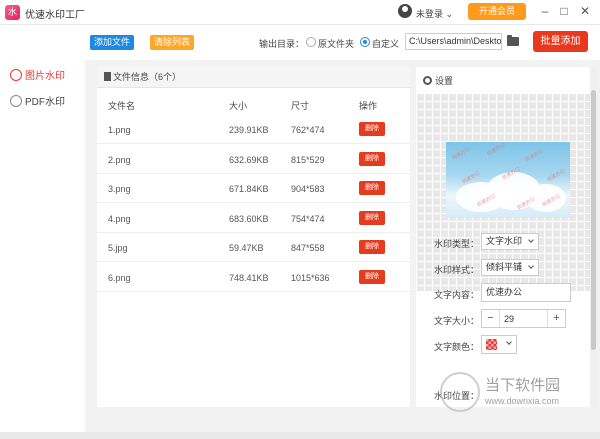 Image resolution: width=600 pixels, height=439 pixels. I want to click on folder-icon, so click(513, 40).